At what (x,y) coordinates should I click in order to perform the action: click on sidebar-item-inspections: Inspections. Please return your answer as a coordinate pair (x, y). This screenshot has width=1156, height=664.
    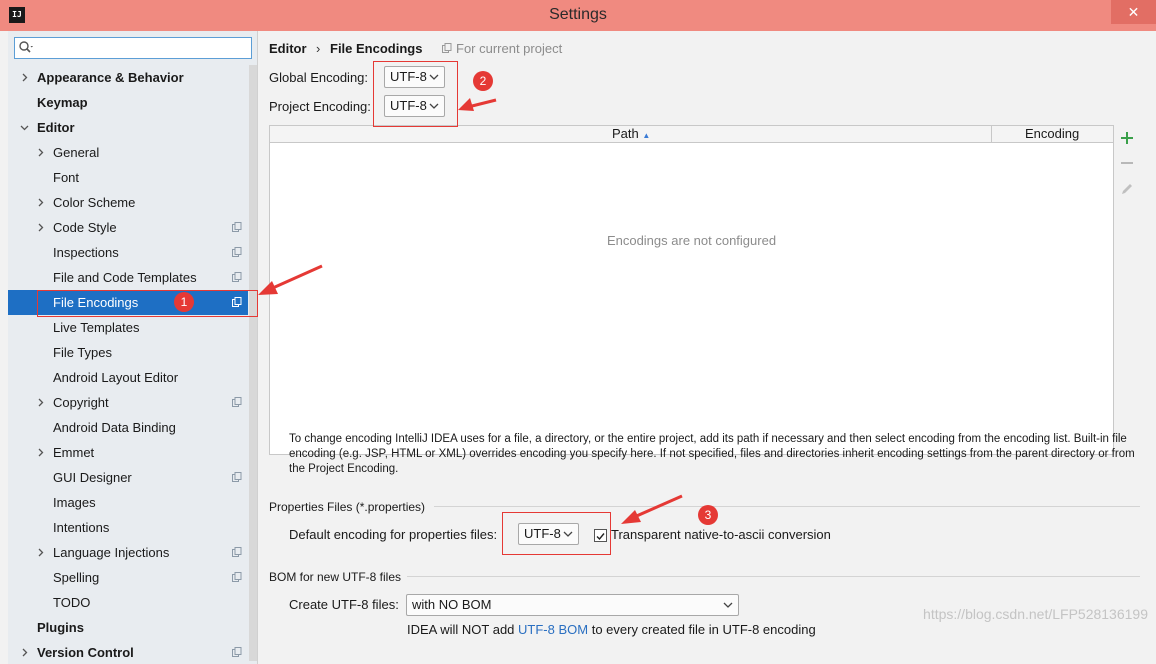
    Looking at the image, I should click on (128, 252).